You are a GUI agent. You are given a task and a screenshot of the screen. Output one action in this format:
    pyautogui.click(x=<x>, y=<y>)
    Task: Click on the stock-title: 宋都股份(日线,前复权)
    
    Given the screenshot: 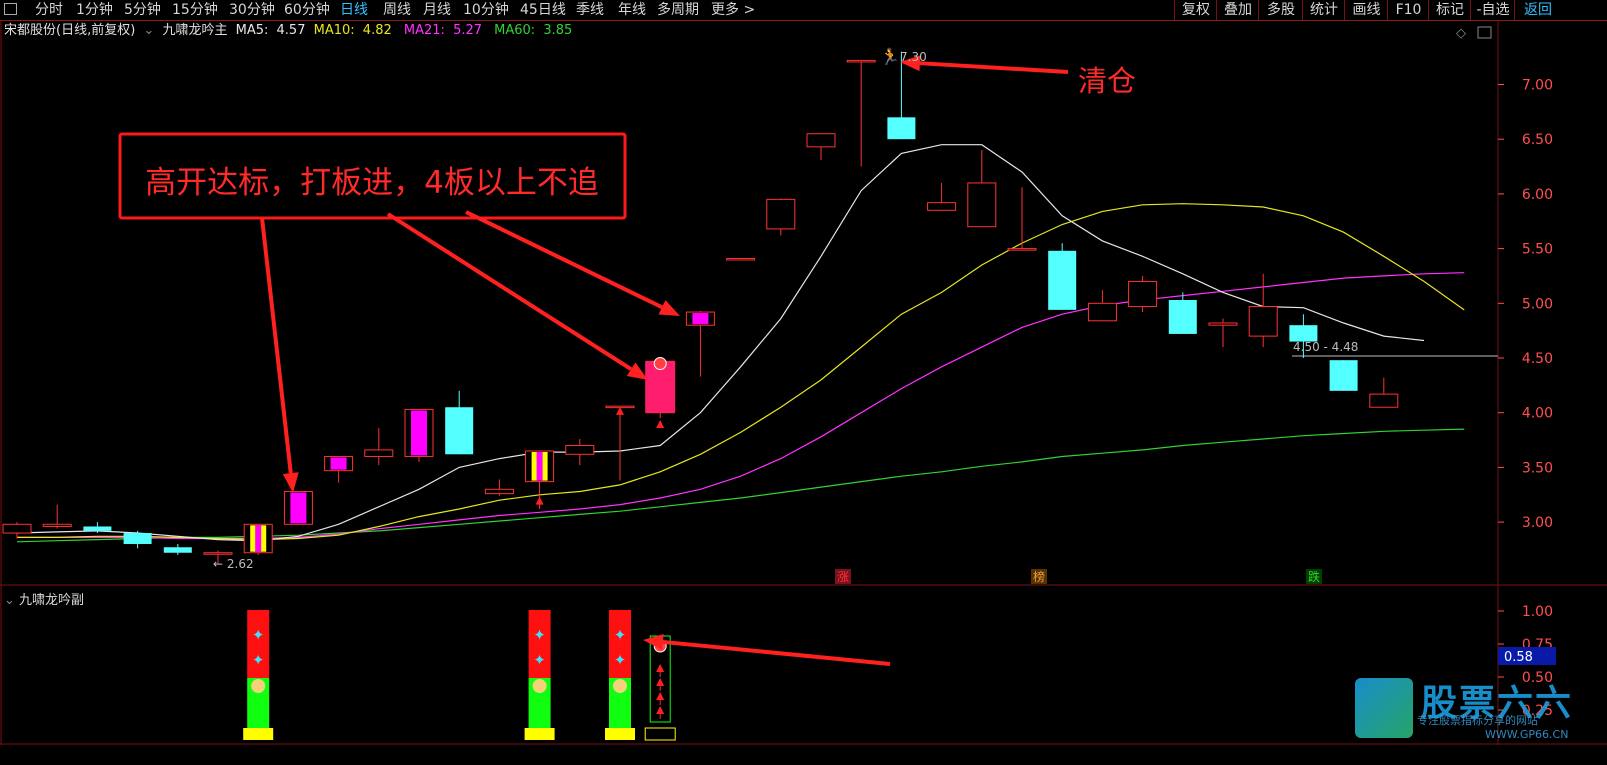 What is the action you would take?
    pyautogui.click(x=69, y=30)
    